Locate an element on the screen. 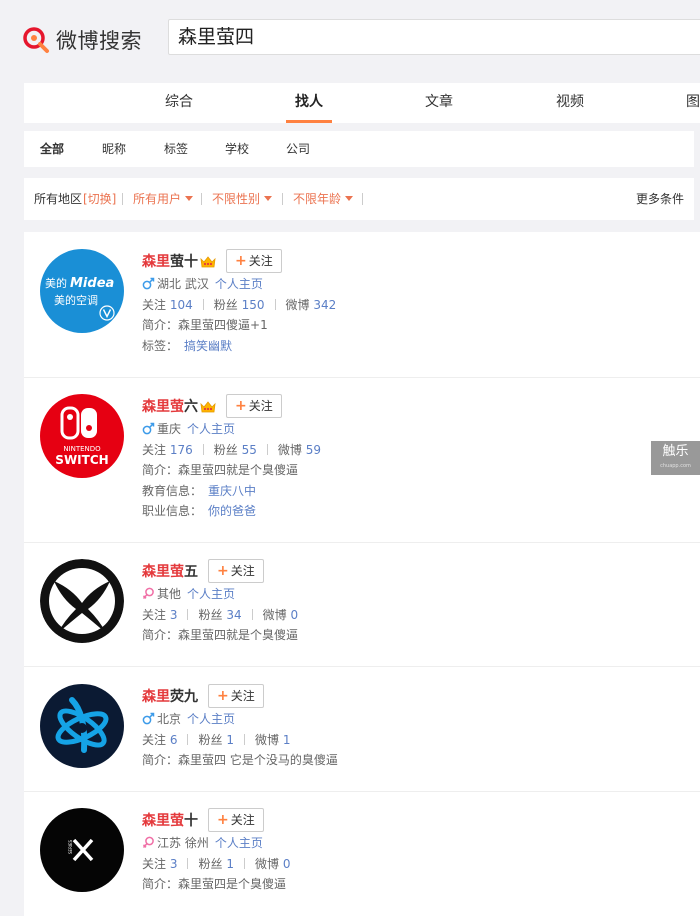 This screenshot has width=700, height=916. svg-text: 美的空调 is located at coordinates (76, 300).